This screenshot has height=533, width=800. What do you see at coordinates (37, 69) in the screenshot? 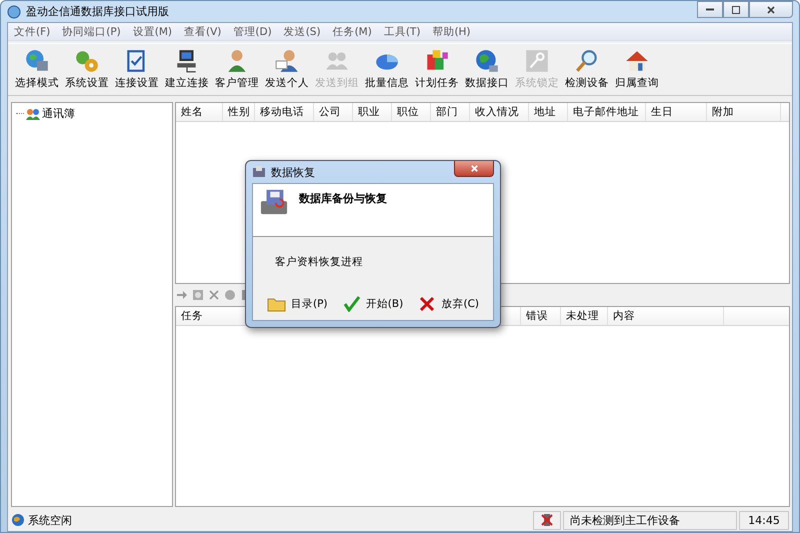
I see `toolbar-button: 选择模式` at bounding box center [37, 69].